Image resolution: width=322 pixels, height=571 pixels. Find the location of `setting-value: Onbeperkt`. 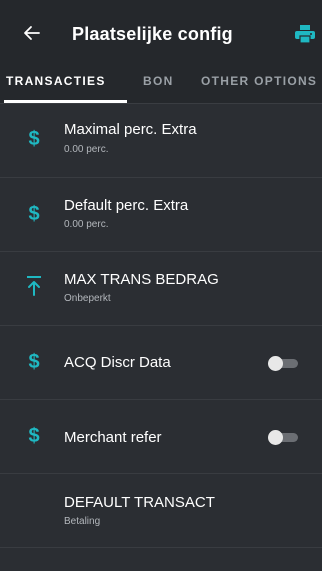

setting-value: Onbeperkt is located at coordinates (87, 298).